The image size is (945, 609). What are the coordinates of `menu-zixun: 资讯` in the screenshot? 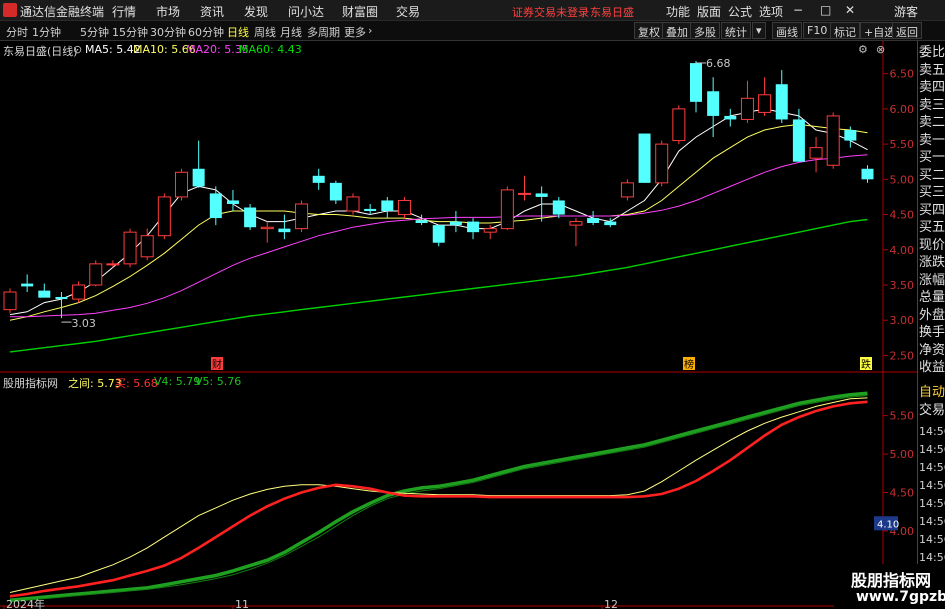 It's located at (212, 11).